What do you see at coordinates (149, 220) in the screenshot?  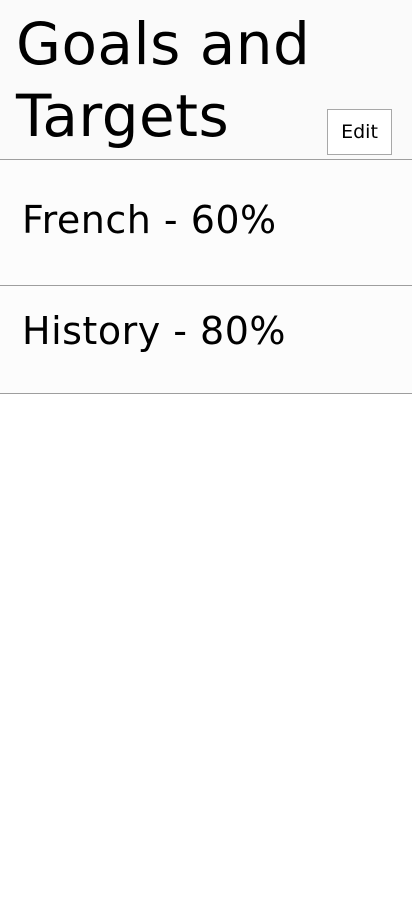 I see `goal-label: French - 60%` at bounding box center [149, 220].